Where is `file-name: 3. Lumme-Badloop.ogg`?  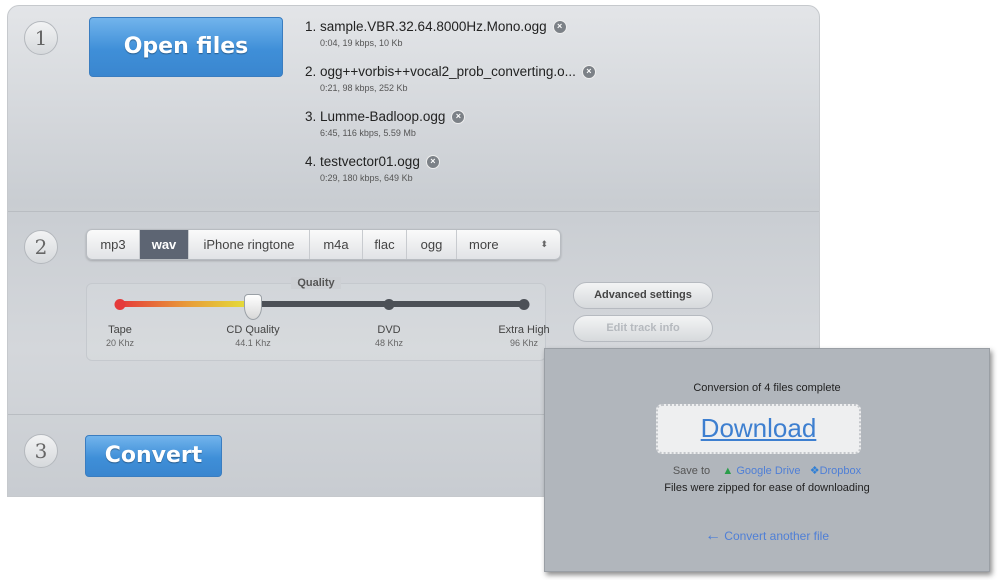
file-name: 3. Lumme-Badloop.ogg is located at coordinates (375, 116).